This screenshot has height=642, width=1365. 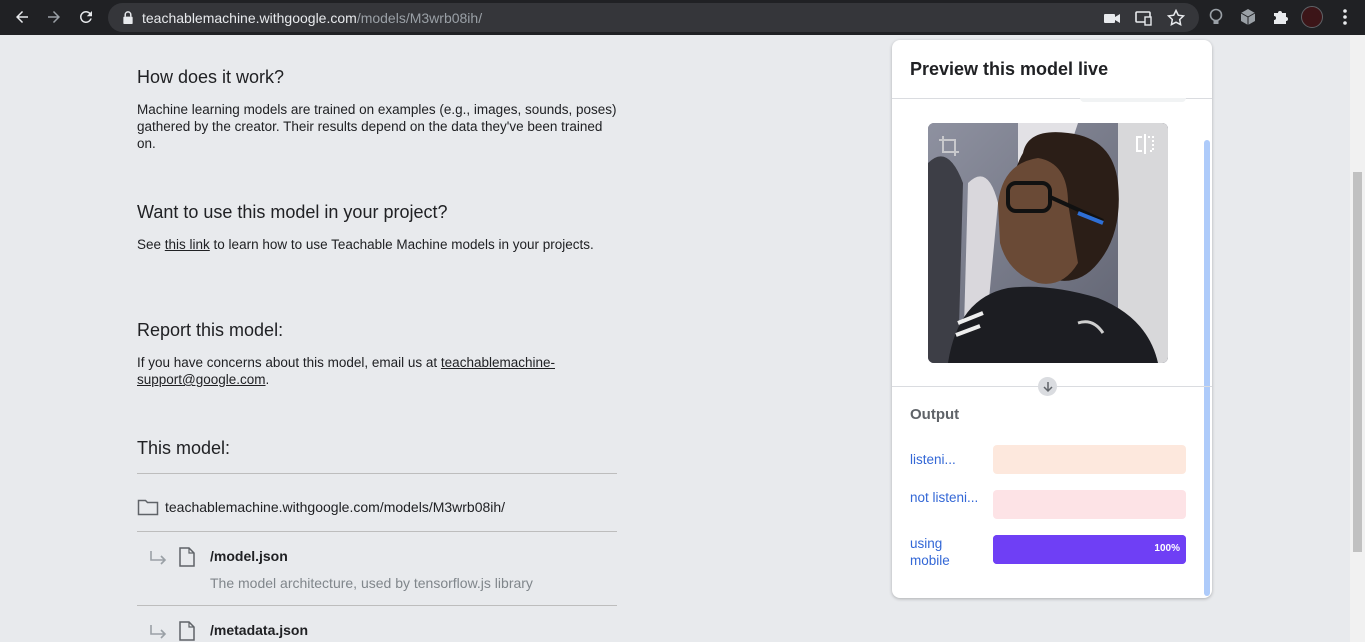 What do you see at coordinates (1047, 386) in the screenshot?
I see `arrow-down-icon` at bounding box center [1047, 386].